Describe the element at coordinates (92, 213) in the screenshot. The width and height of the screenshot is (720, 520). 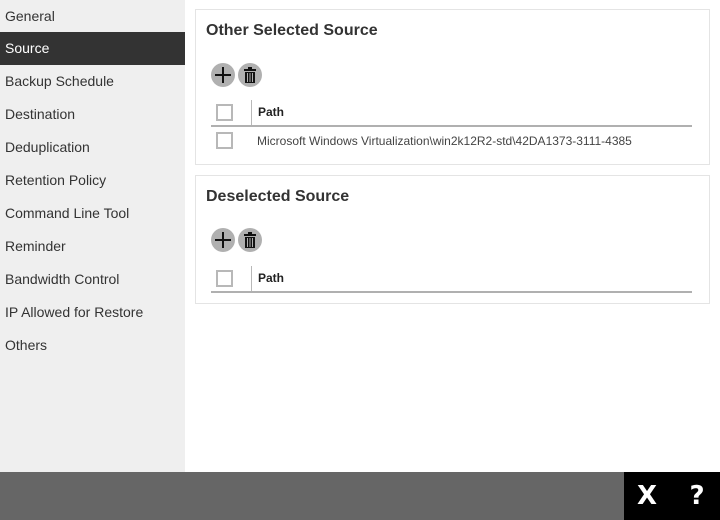
I see `sidebar-item-command-line-tool: Command Line Tool` at that location.